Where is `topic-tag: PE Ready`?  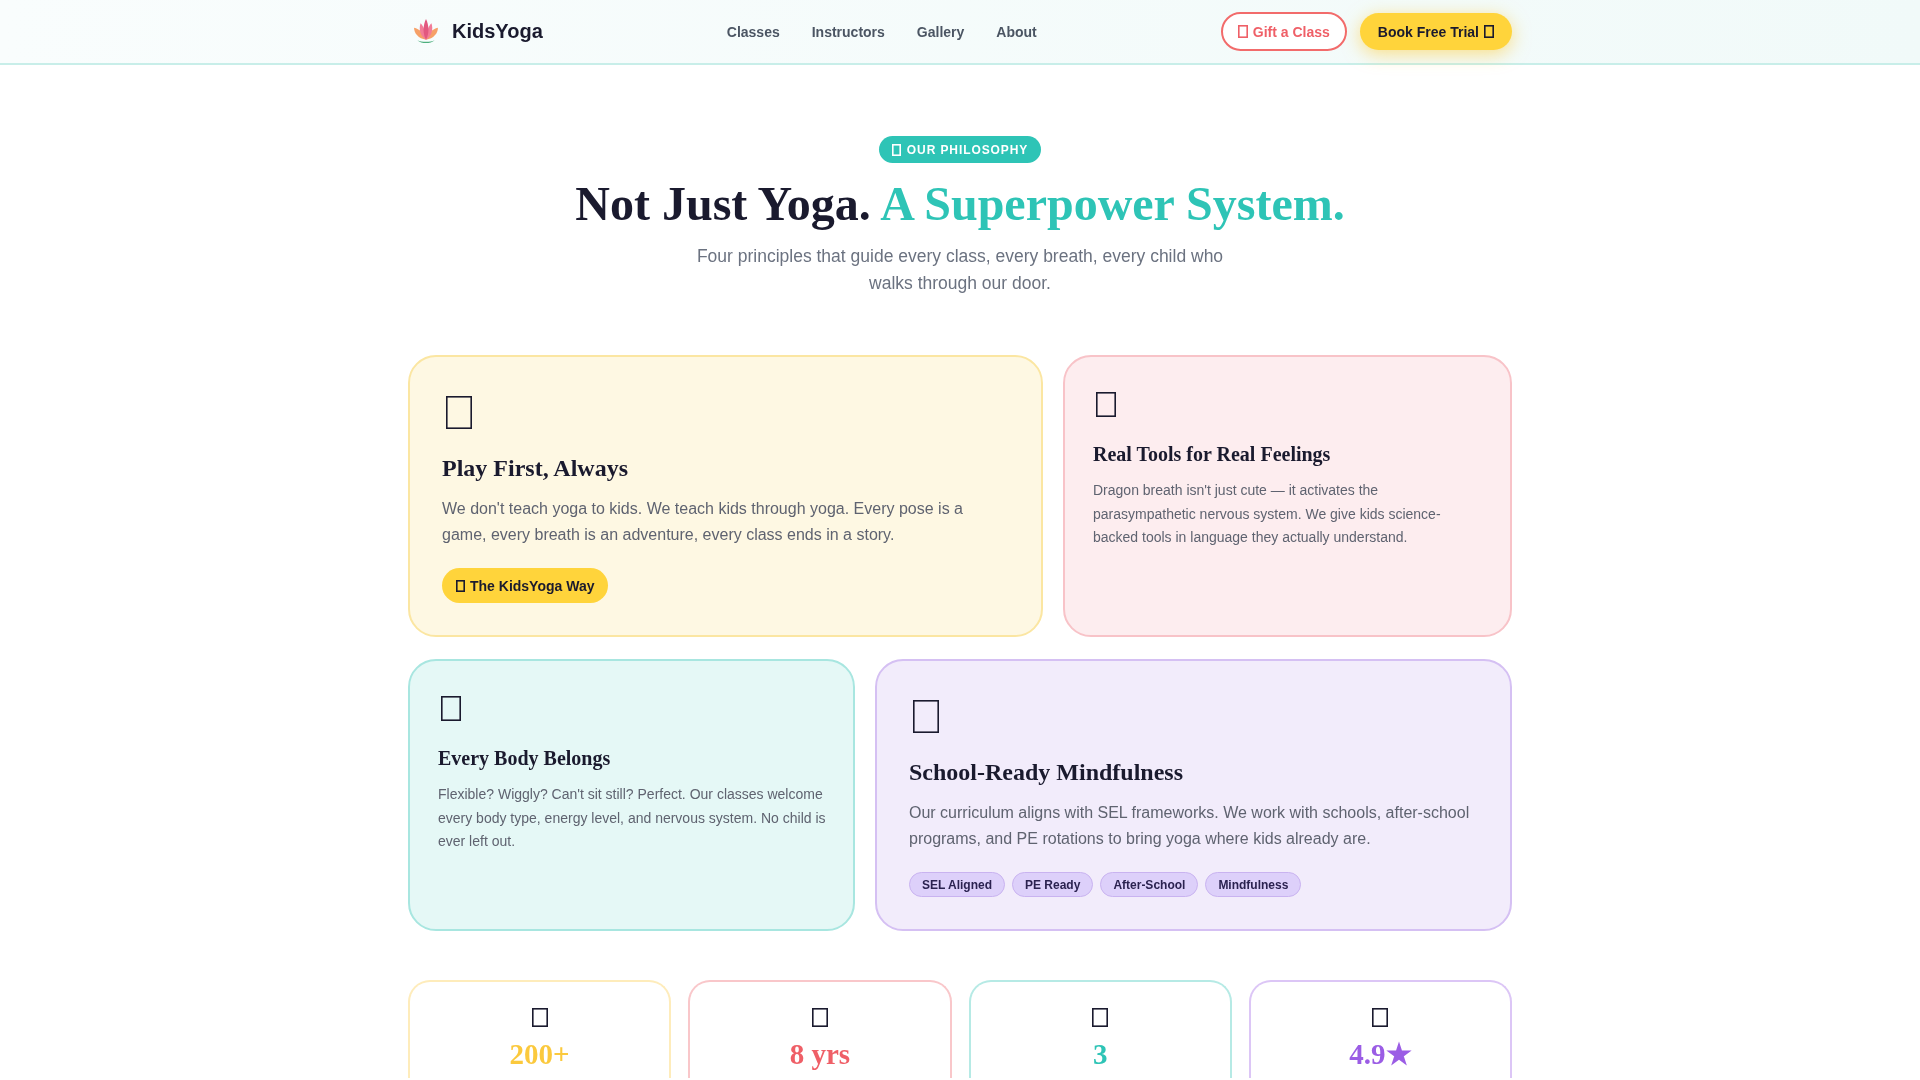
topic-tag: PE Ready is located at coordinates (1053, 885).